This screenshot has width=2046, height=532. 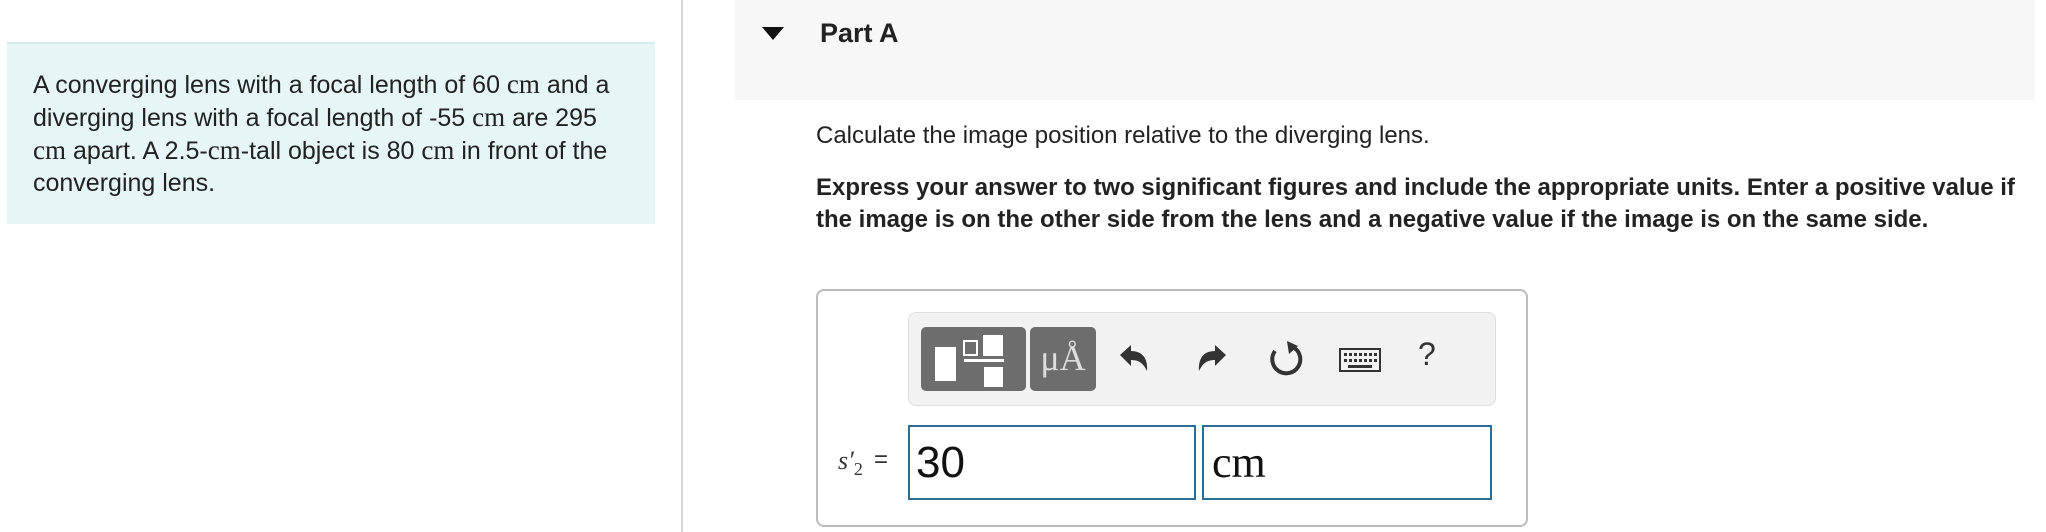 I want to click on problem-text: apart. A 2.5-, so click(x=137, y=151).